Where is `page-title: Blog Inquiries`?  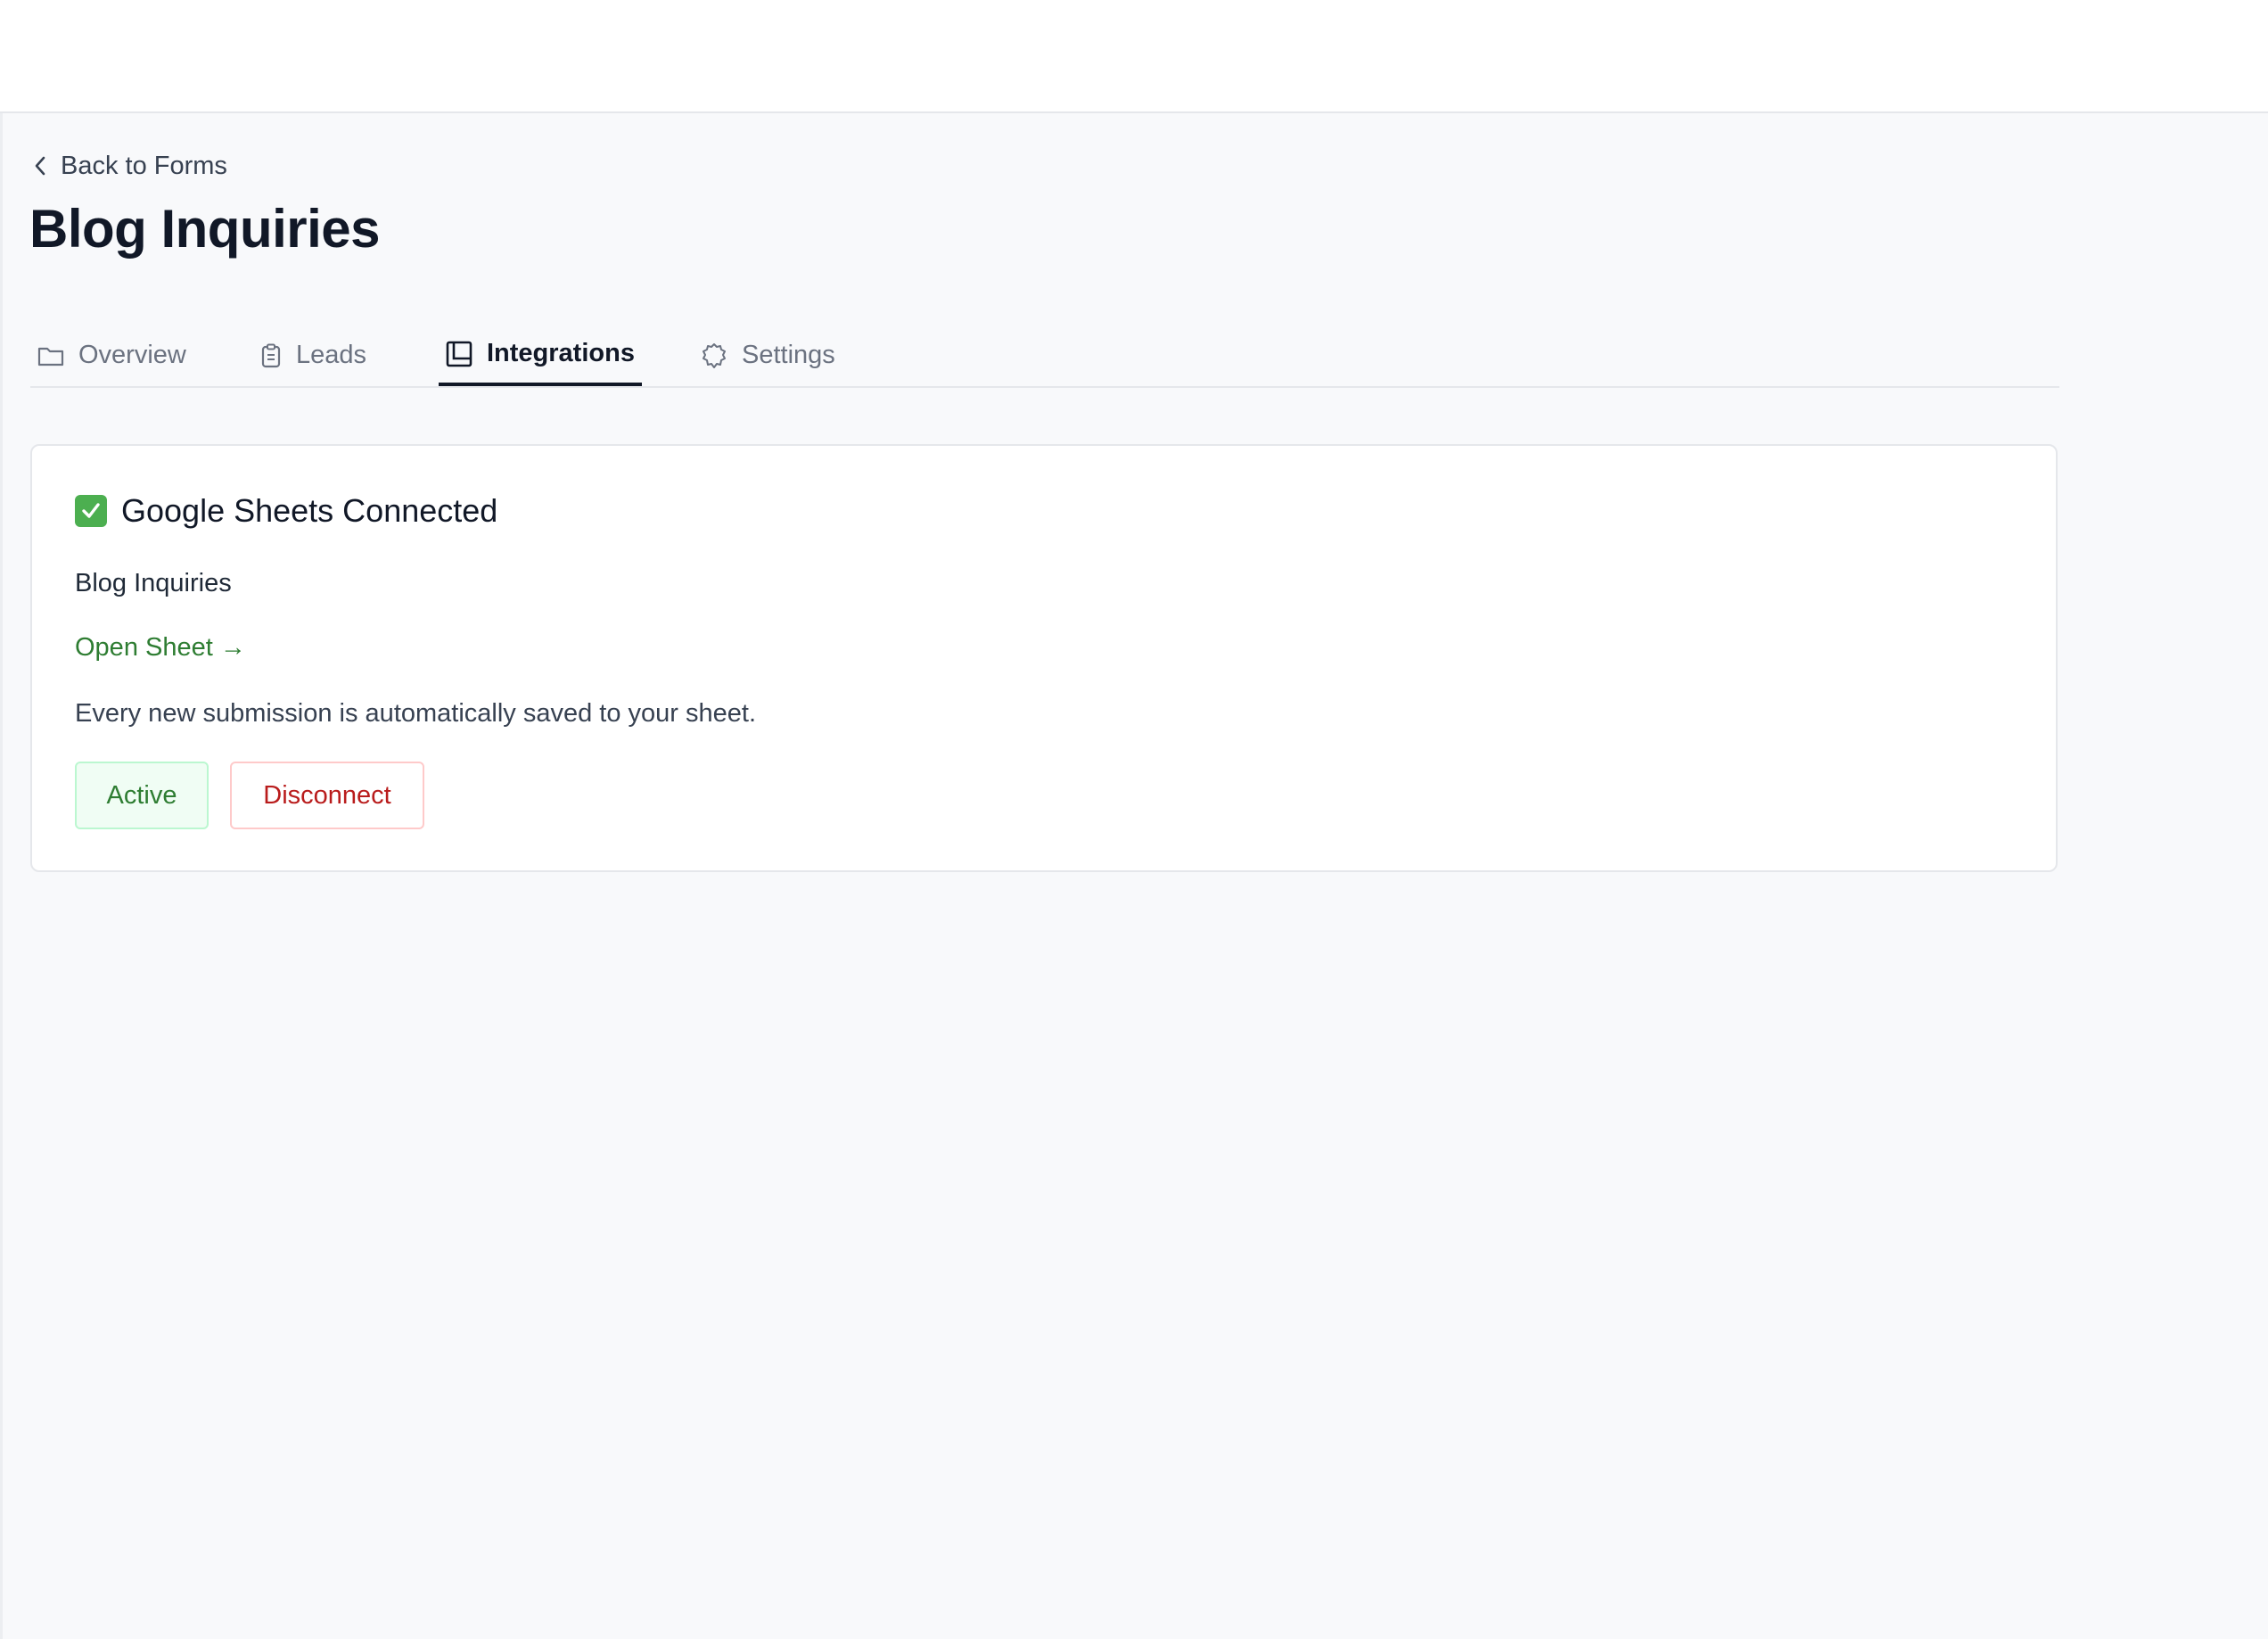
page-title: Blog Inquiries is located at coordinates (205, 229).